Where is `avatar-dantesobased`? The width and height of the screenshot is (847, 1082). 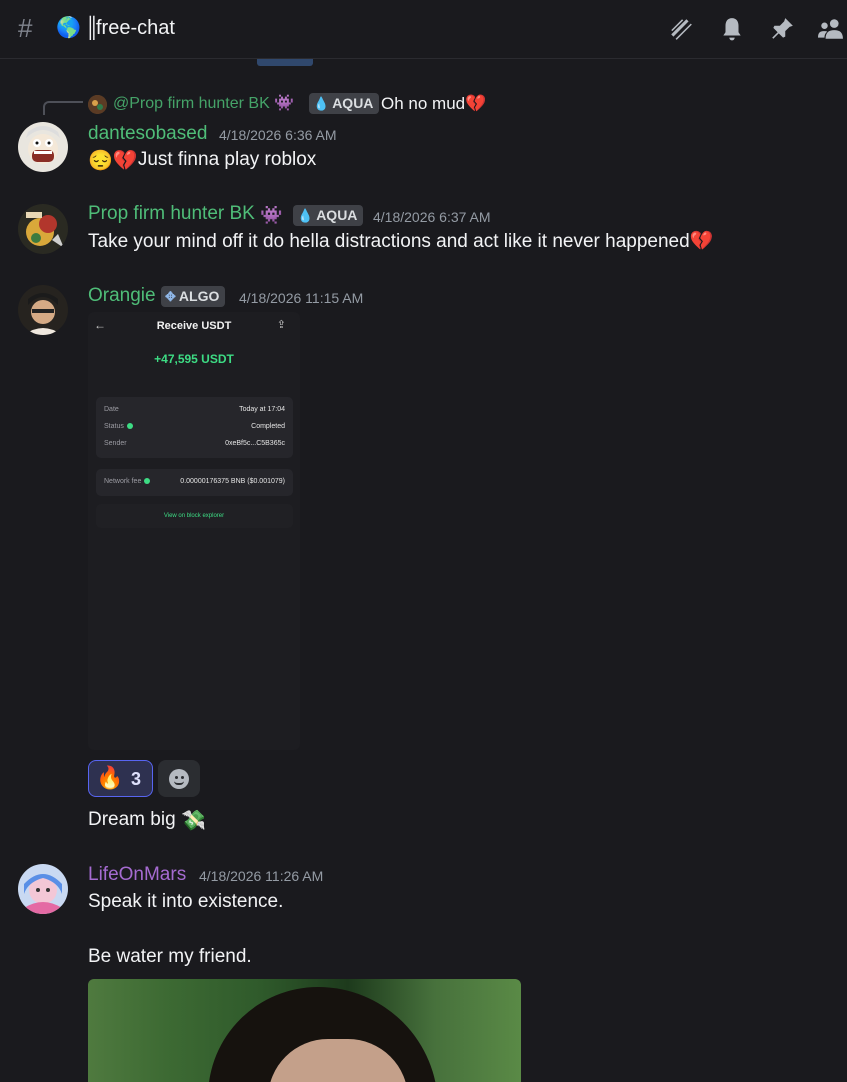 avatar-dantesobased is located at coordinates (43, 147).